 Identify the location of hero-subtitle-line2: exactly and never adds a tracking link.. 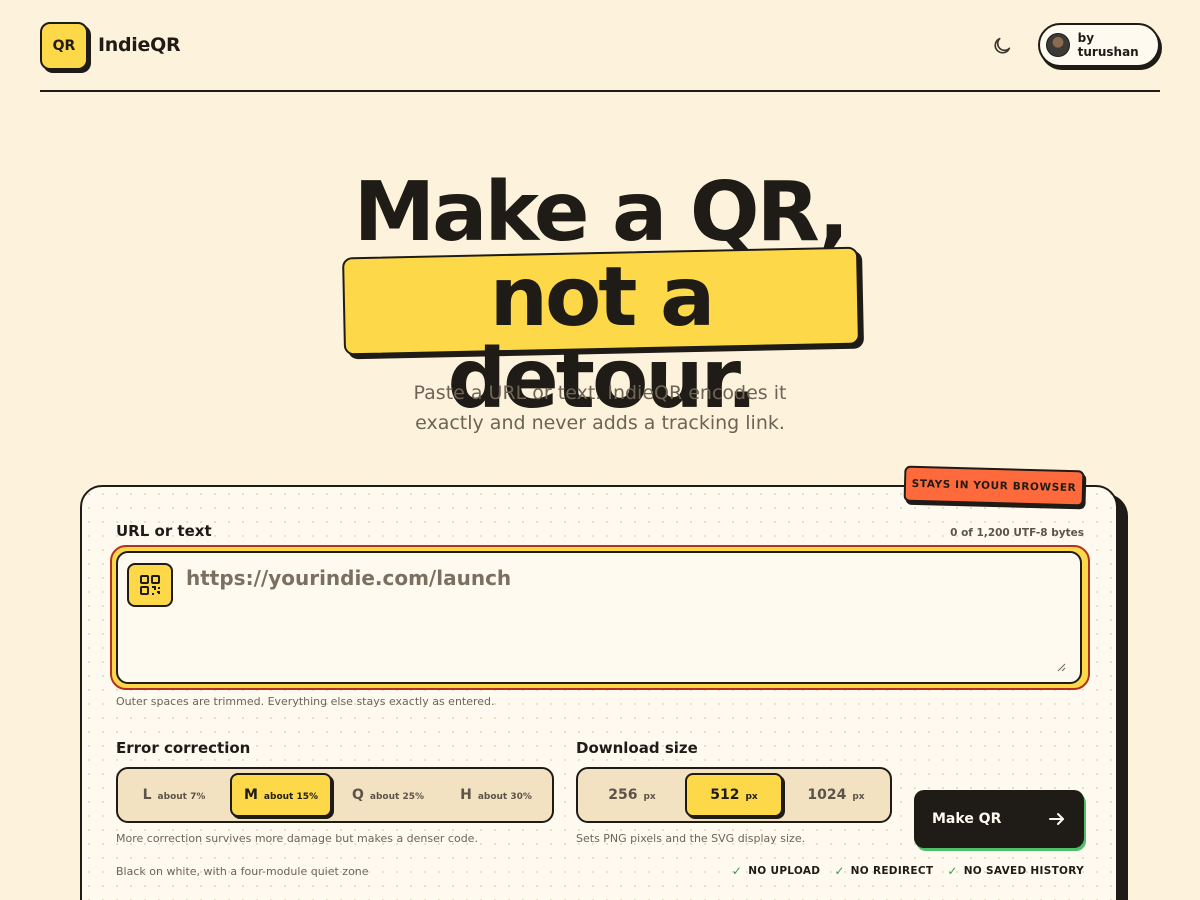
(600, 423).